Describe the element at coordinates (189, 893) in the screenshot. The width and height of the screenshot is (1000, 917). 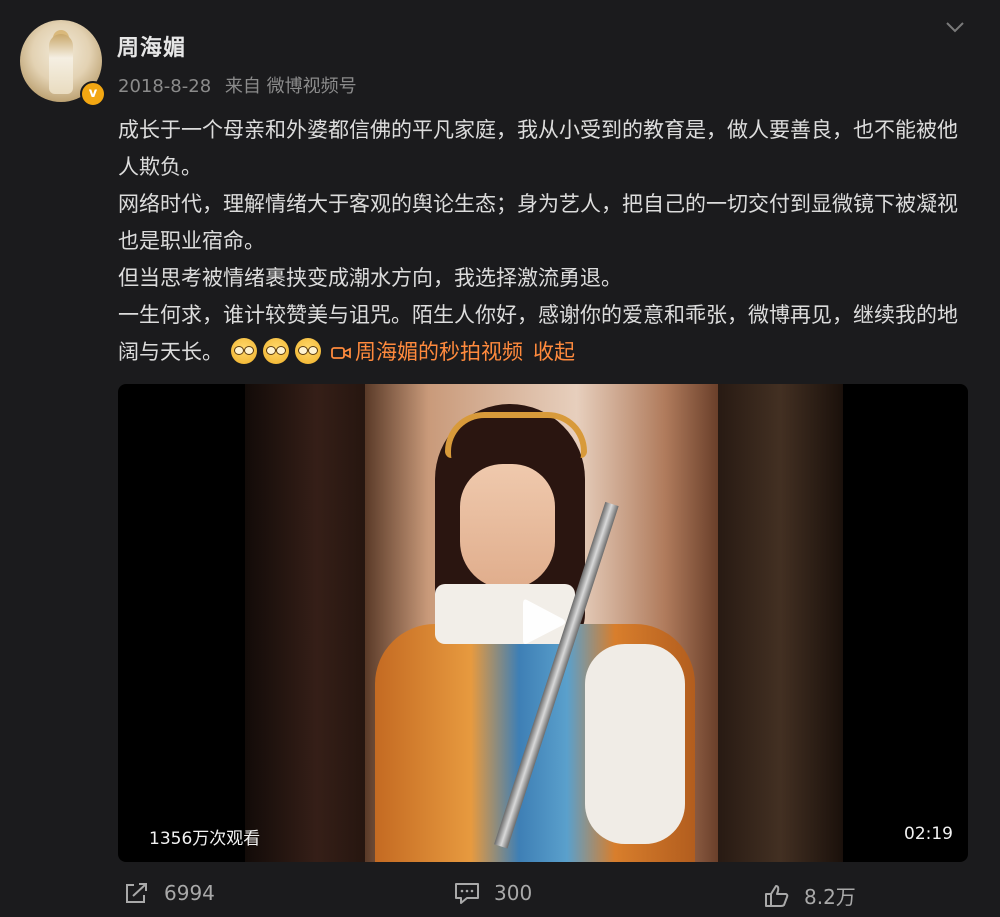
I see `share-count: 6994` at that location.